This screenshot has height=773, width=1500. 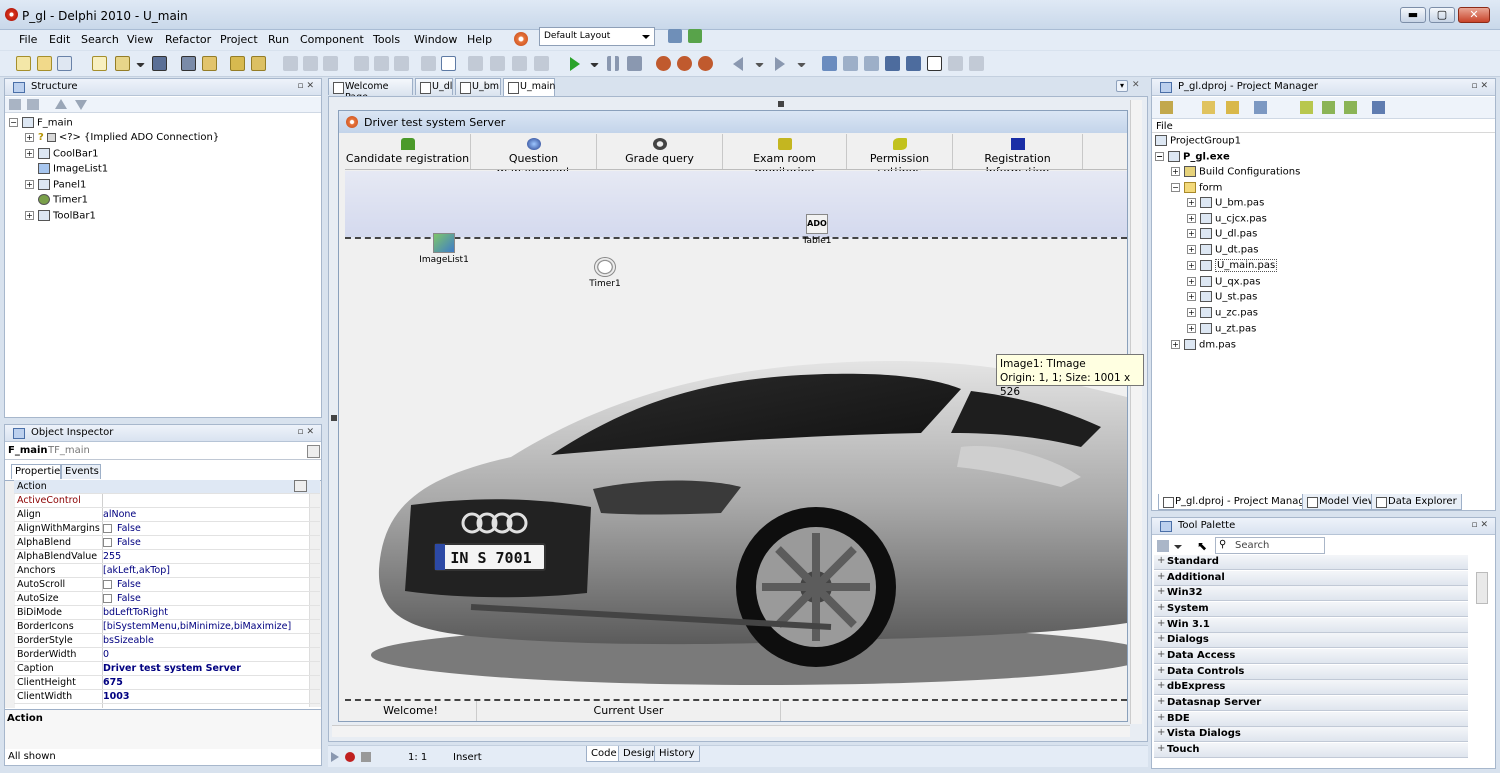 What do you see at coordinates (172, 668) in the screenshot?
I see `property-value: Driver test system Server` at bounding box center [172, 668].